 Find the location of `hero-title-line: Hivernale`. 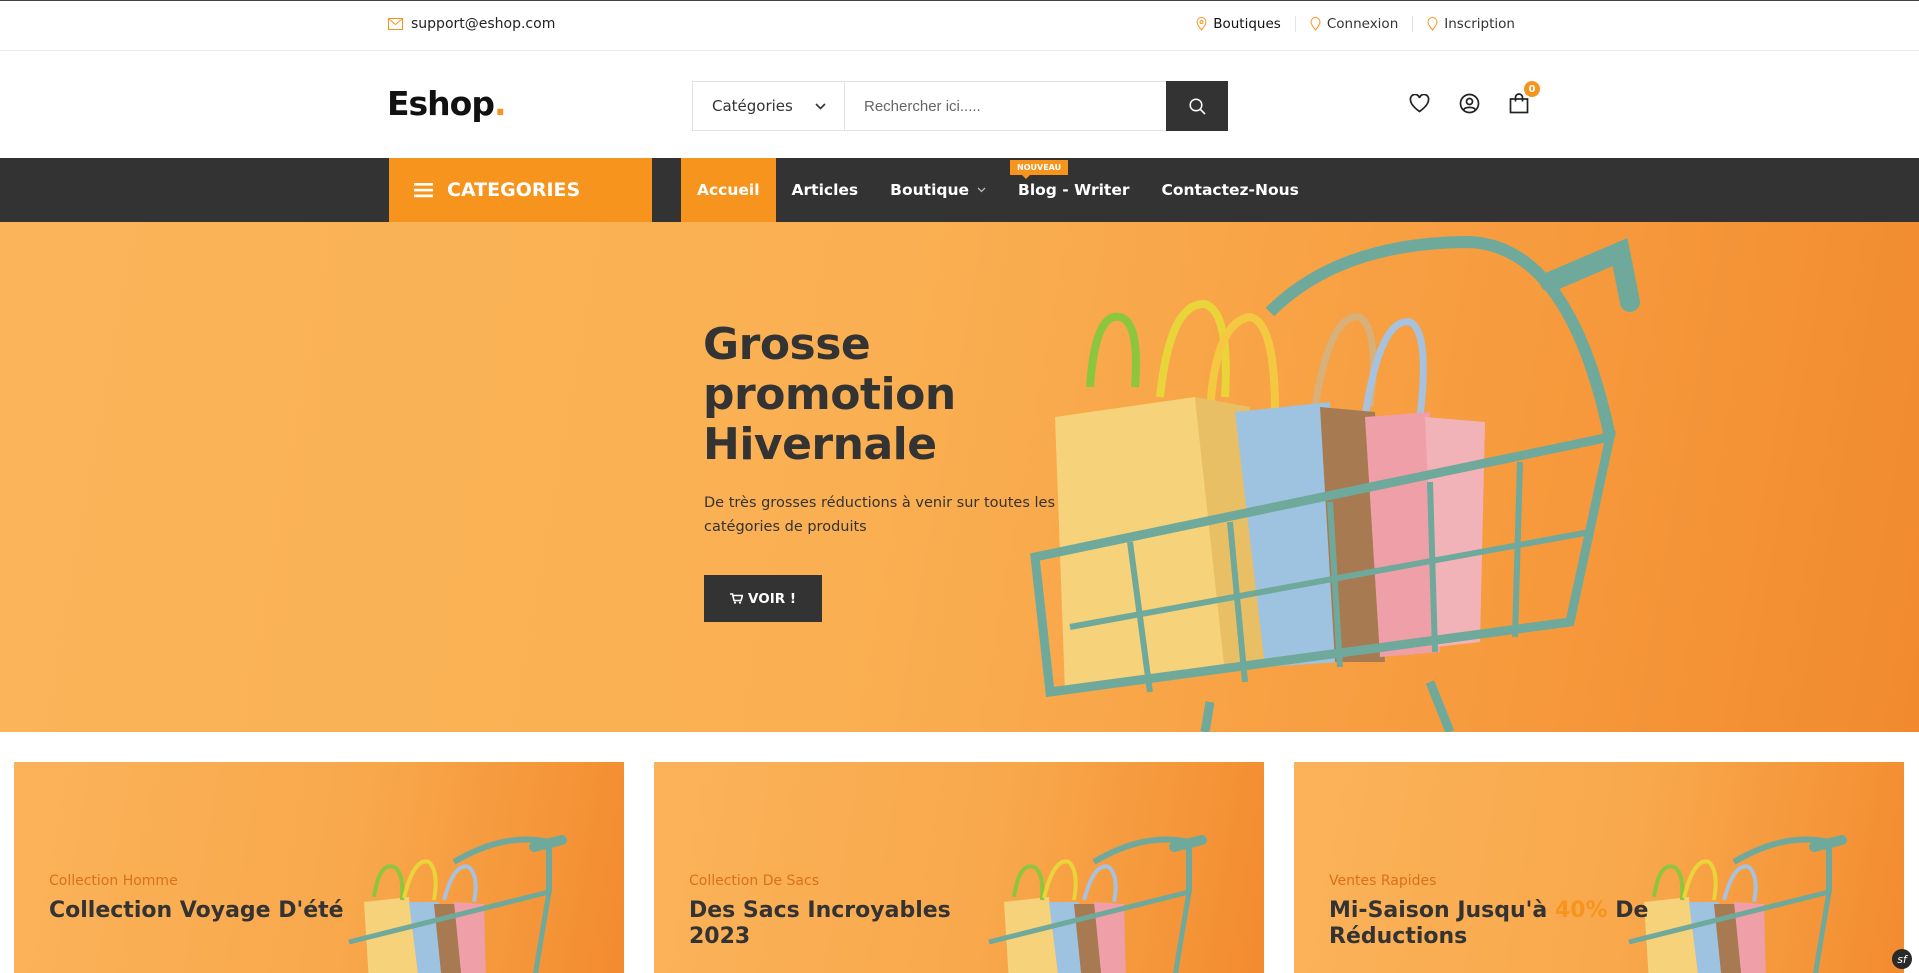

hero-title-line: Hivernale is located at coordinates (820, 444).